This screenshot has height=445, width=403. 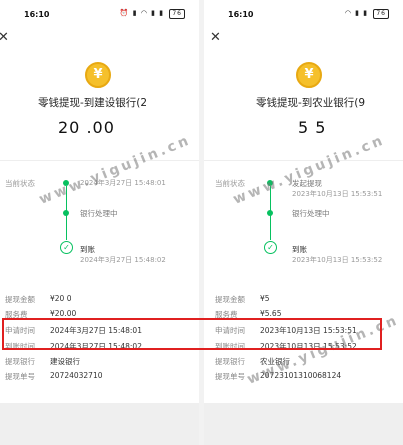 What do you see at coordinates (192, 334) in the screenshot?
I see `highlight-box` at bounding box center [192, 334].